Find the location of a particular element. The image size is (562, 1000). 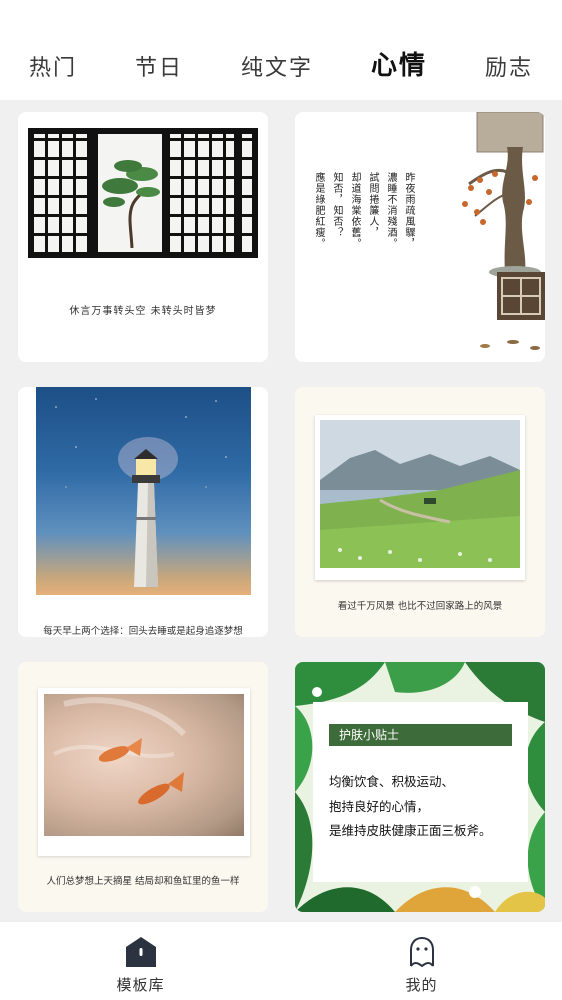

pine-tree-icon is located at coordinates (131, 204).